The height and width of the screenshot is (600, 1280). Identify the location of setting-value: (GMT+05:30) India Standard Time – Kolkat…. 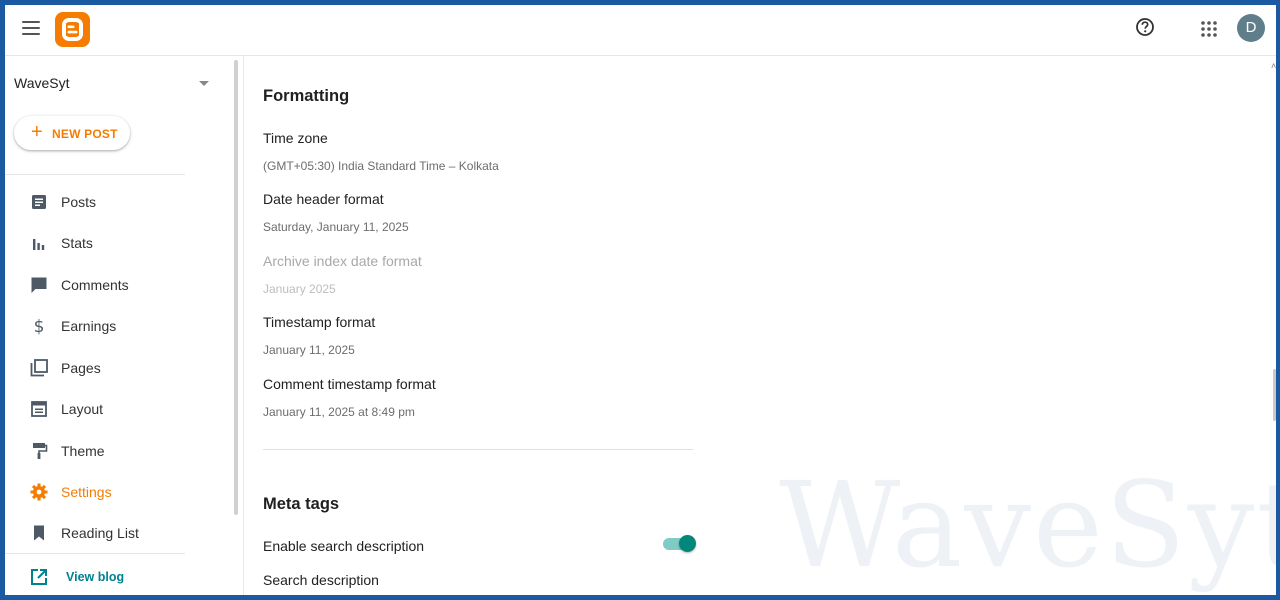
(381, 166).